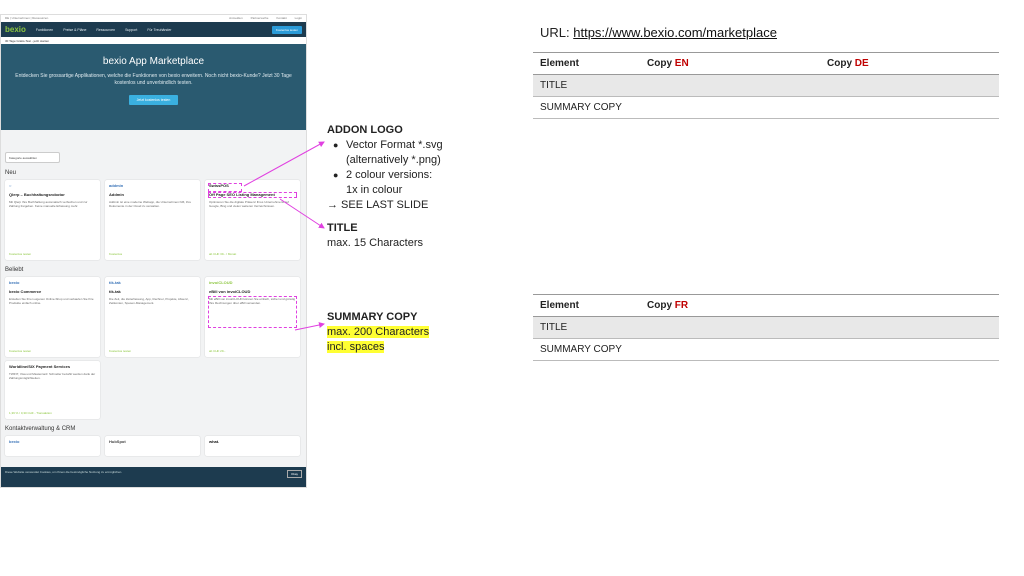 The width and height of the screenshot is (1024, 576). I want to click on url-prefix: URL:, so click(557, 32).